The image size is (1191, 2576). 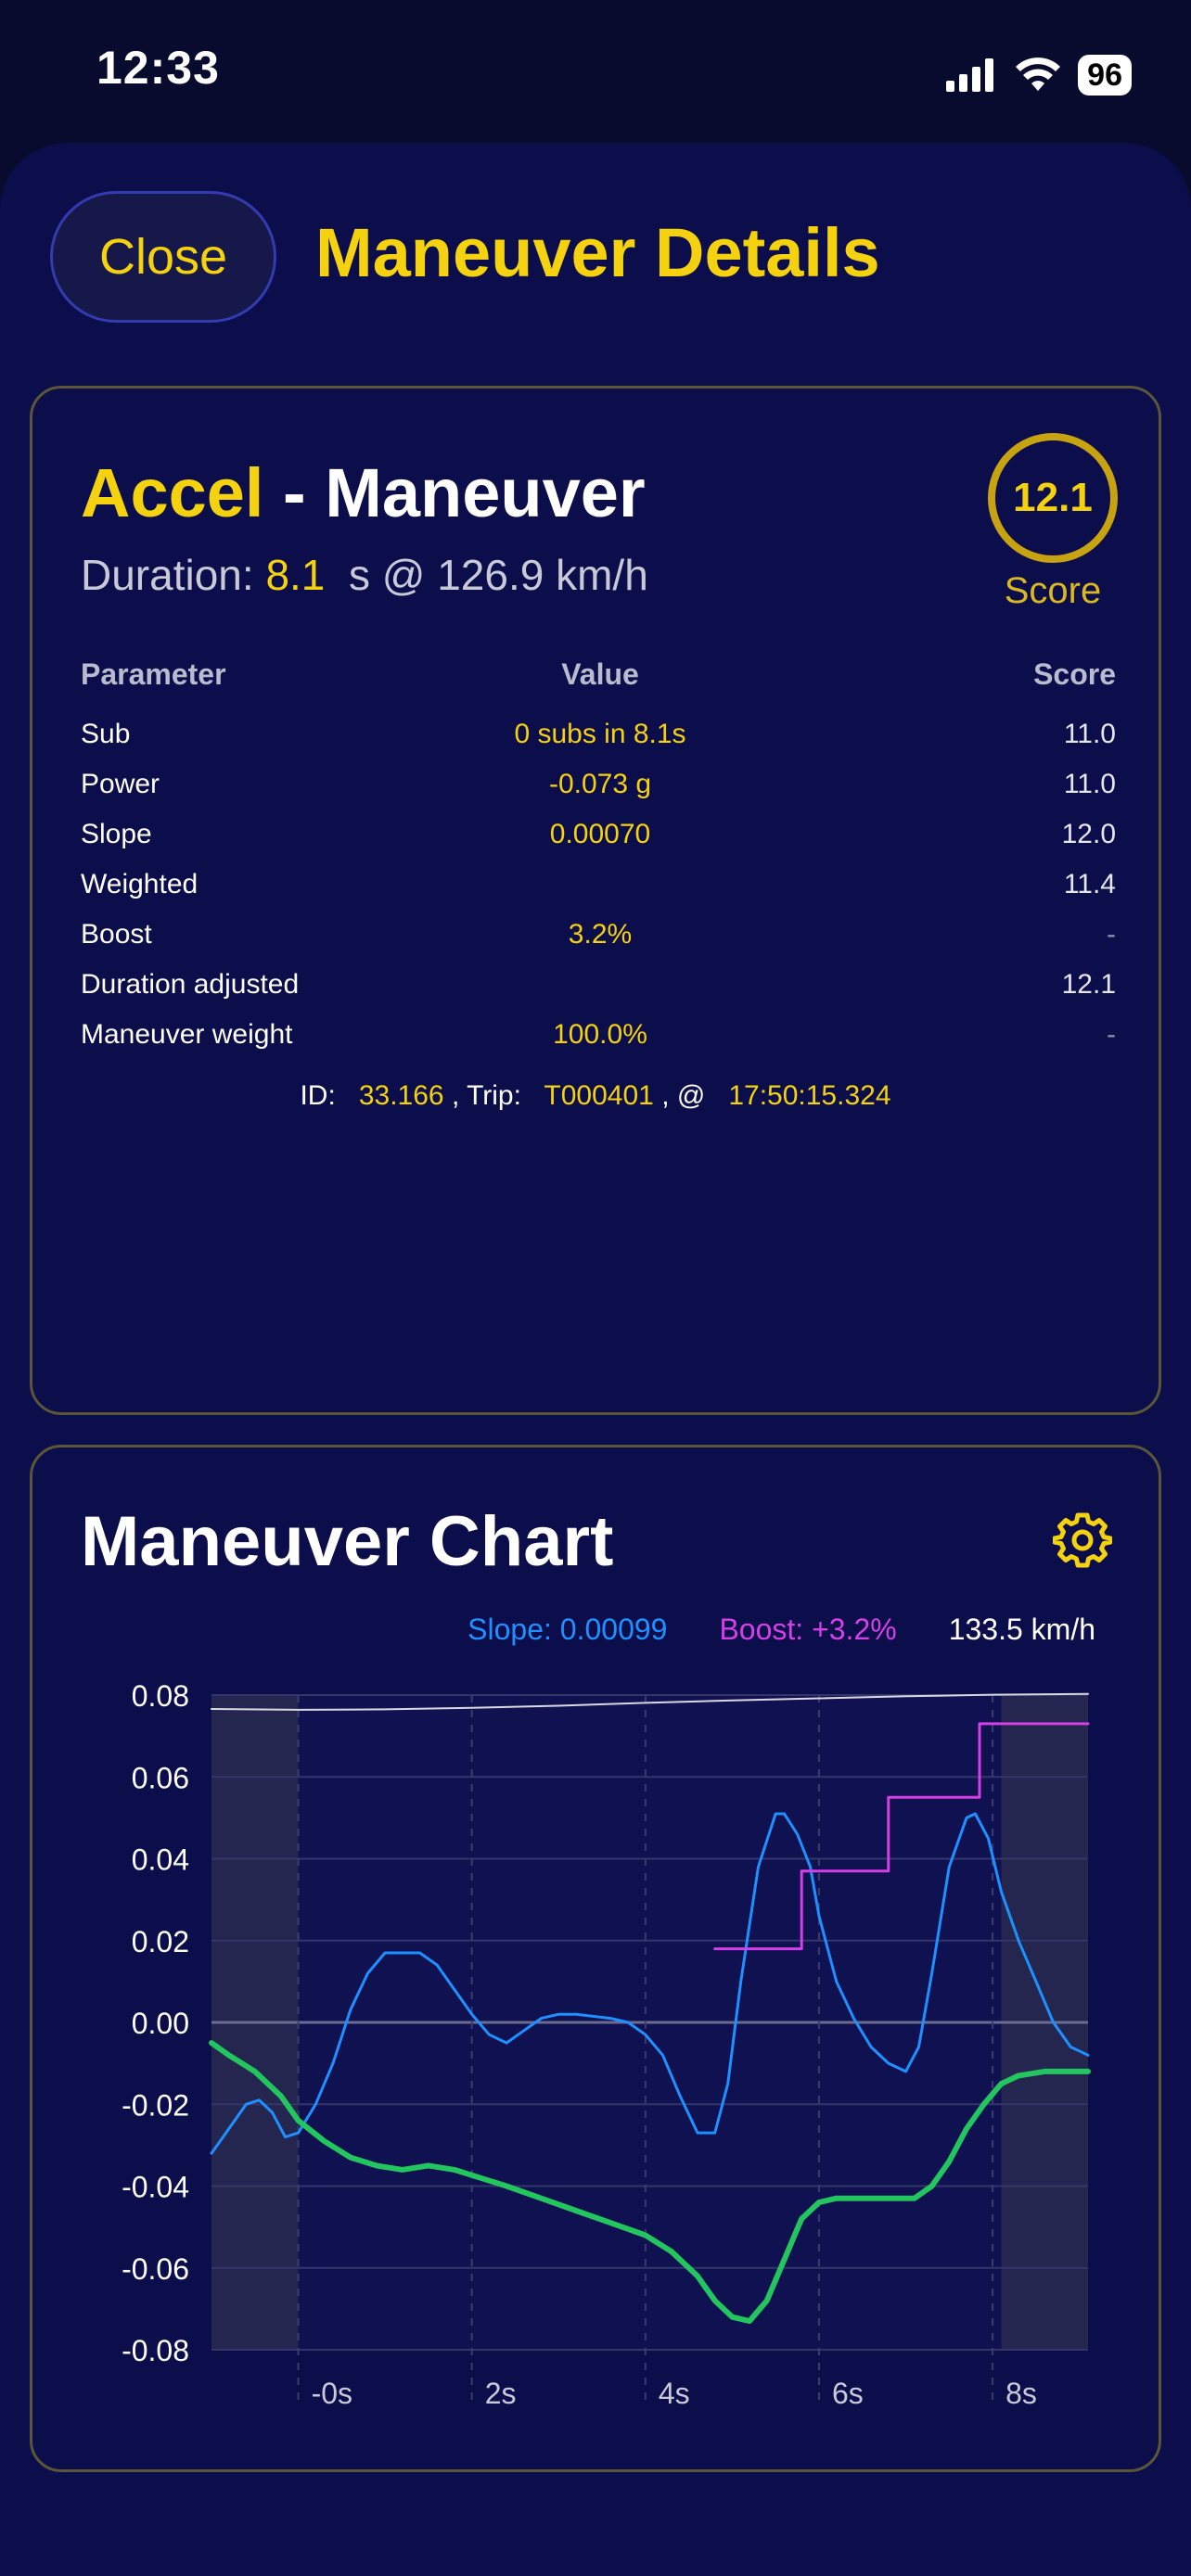 I want to click on score-ring: 12.1, so click(x=1053, y=498).